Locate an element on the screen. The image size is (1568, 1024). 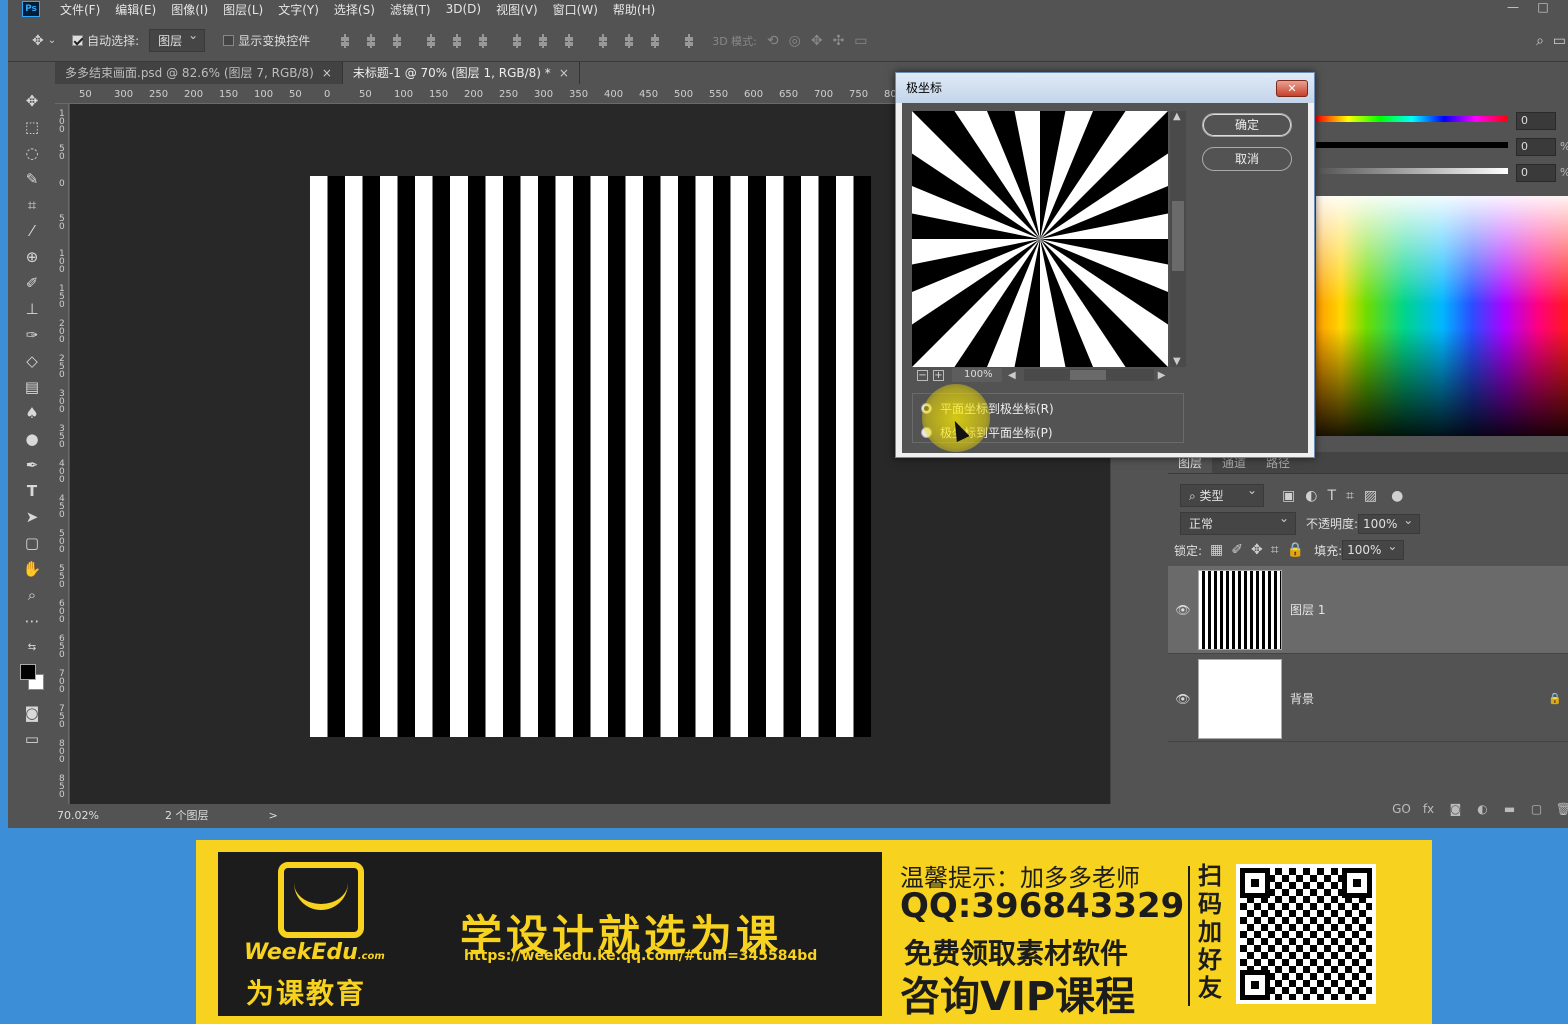
screen-mode-icon: ▭ is located at coordinates (32, 739).